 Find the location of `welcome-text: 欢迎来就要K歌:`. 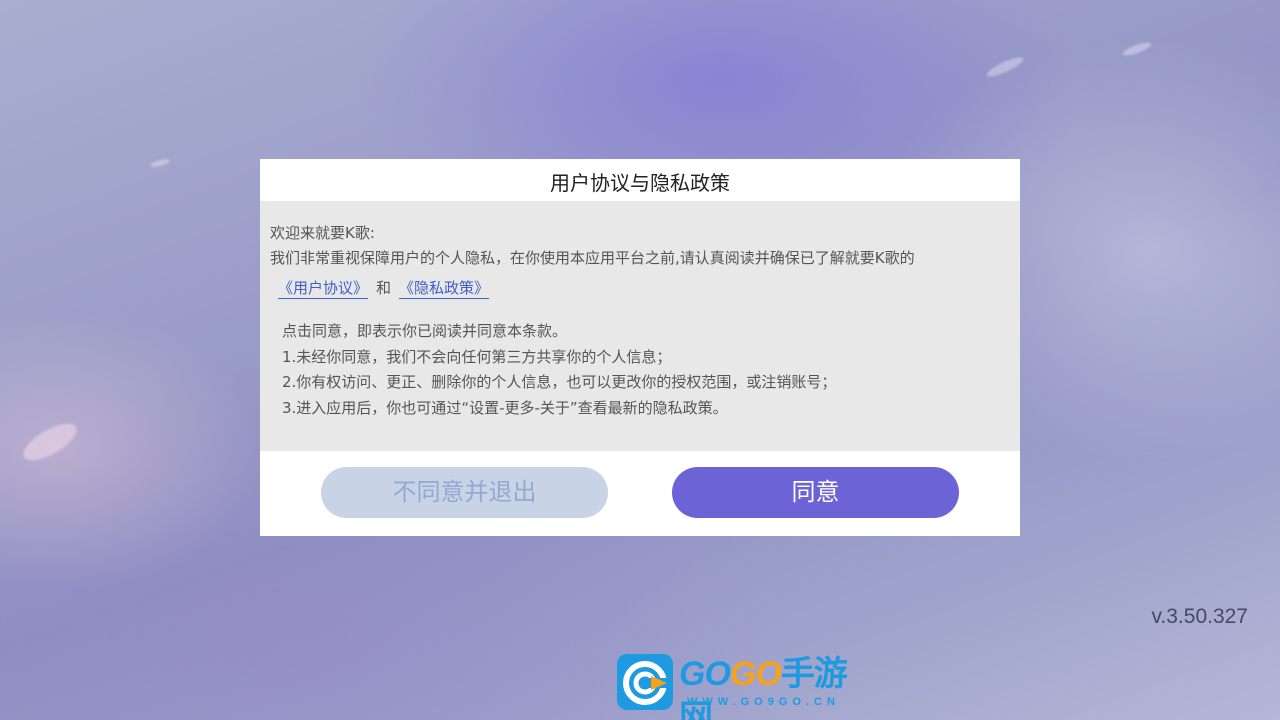

welcome-text: 欢迎来就要K歌: is located at coordinates (322, 233).